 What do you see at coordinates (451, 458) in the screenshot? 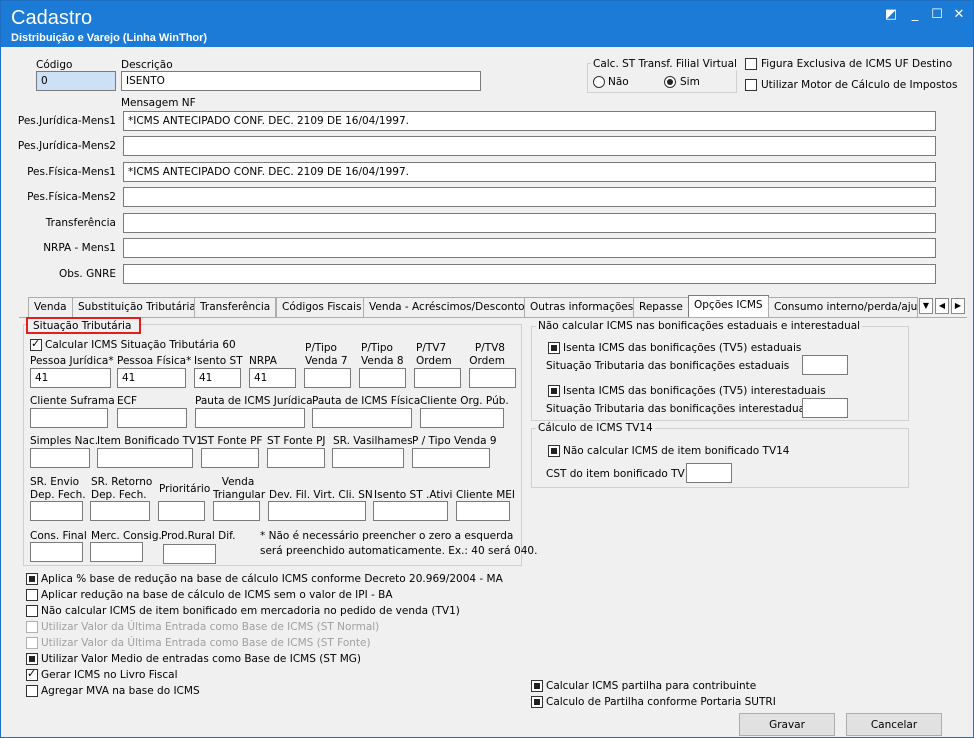
I see `tipo-venda-9-input` at bounding box center [451, 458].